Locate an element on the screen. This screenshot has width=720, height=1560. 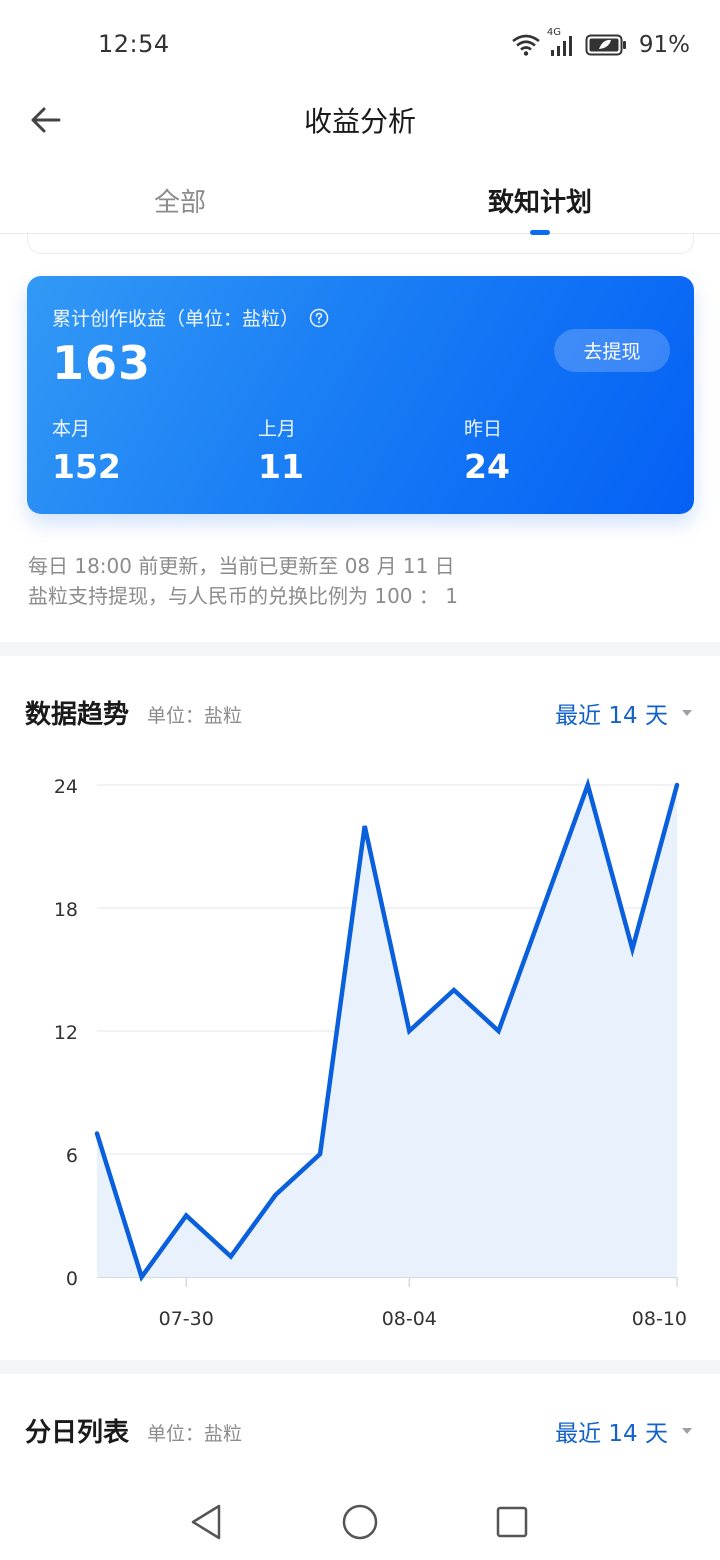
withdraw-button: 去提现 is located at coordinates (612, 350).